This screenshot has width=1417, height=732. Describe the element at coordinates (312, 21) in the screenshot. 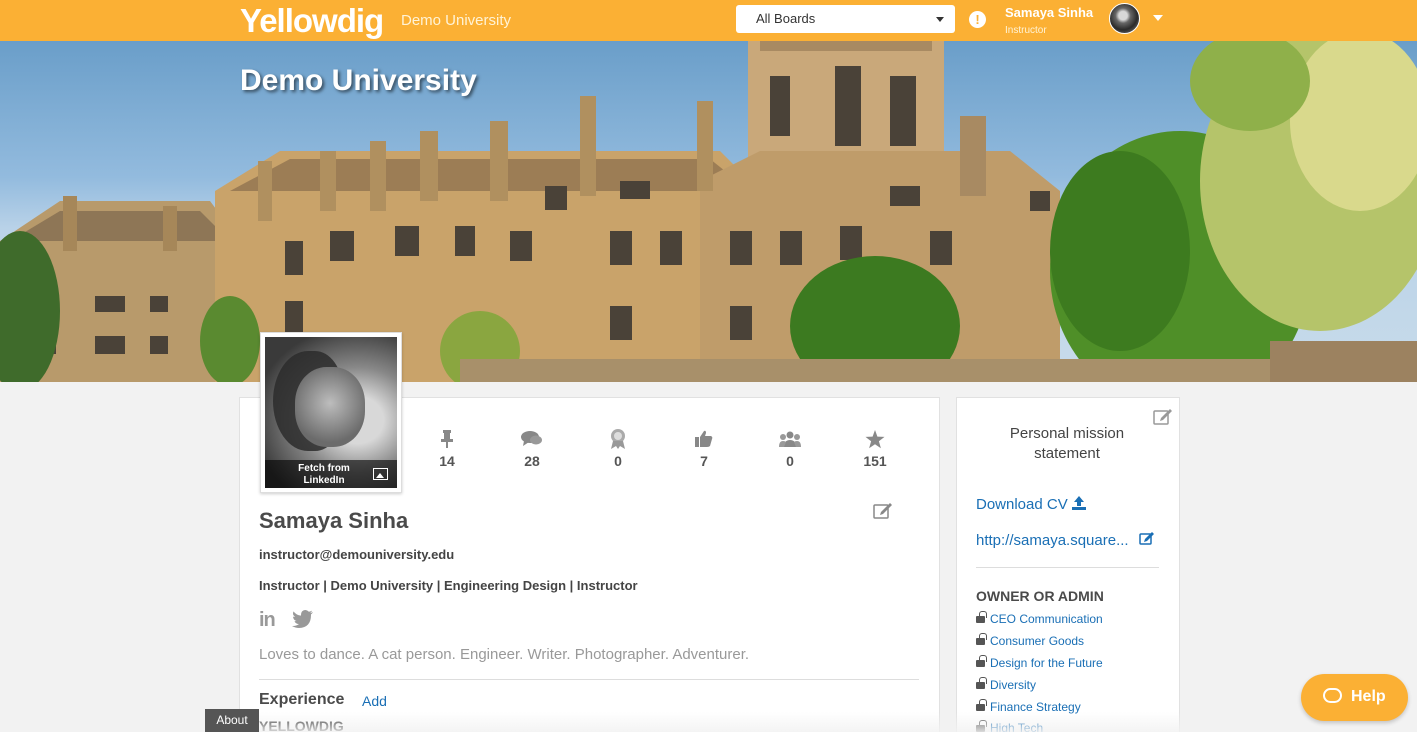

I see `yellowdig-logo: Yellowdig` at that location.